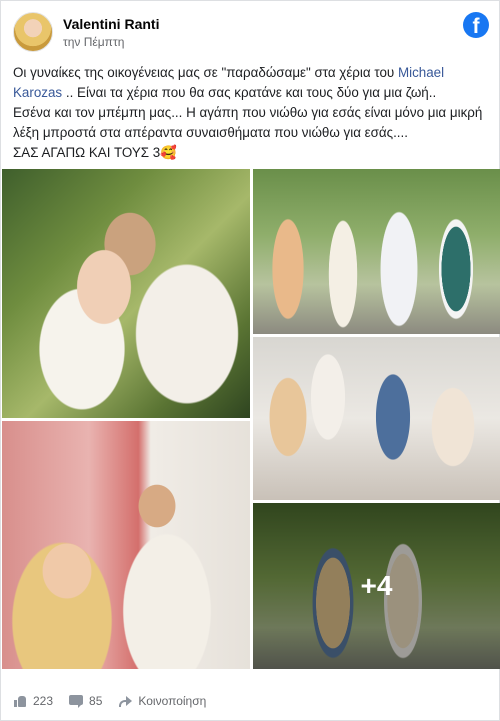  What do you see at coordinates (376, 251) in the screenshot?
I see `photo-family-group` at bounding box center [376, 251].